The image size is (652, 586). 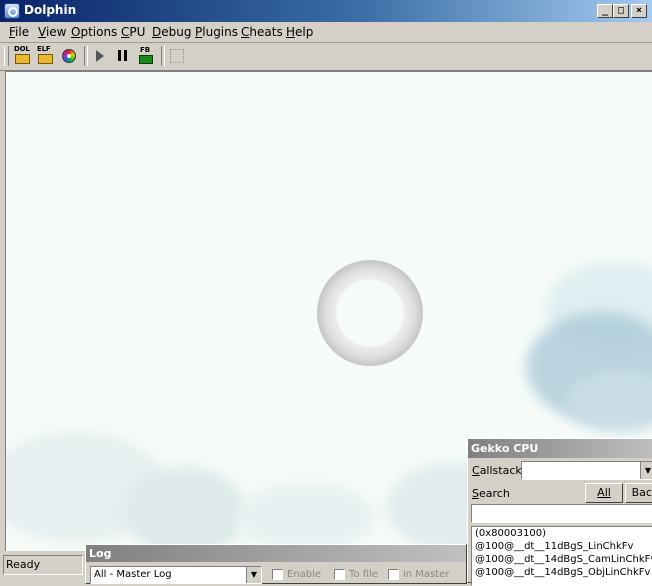 What do you see at coordinates (621, 11) in the screenshot?
I see `maximize-button: □` at bounding box center [621, 11].